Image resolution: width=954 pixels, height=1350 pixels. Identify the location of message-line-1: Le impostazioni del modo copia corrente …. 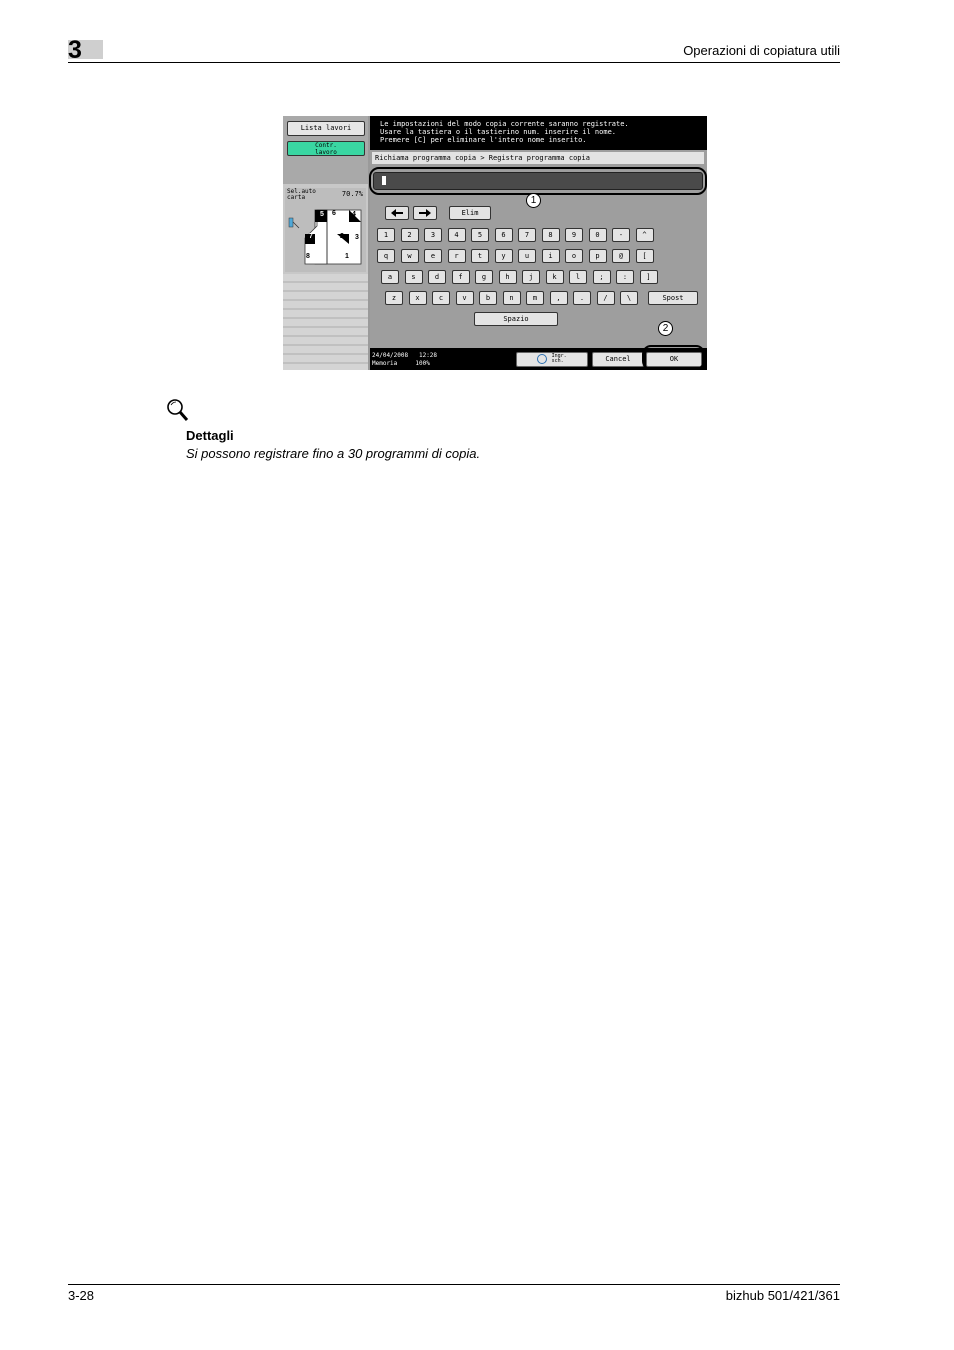
(504, 124).